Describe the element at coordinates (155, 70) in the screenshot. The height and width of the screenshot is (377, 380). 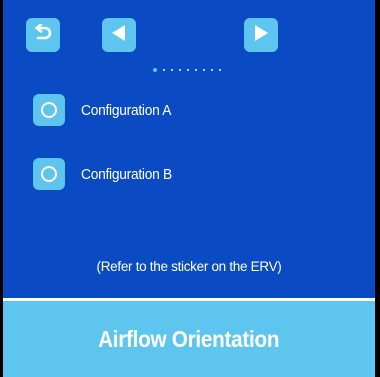
I see `page-dot-active` at that location.